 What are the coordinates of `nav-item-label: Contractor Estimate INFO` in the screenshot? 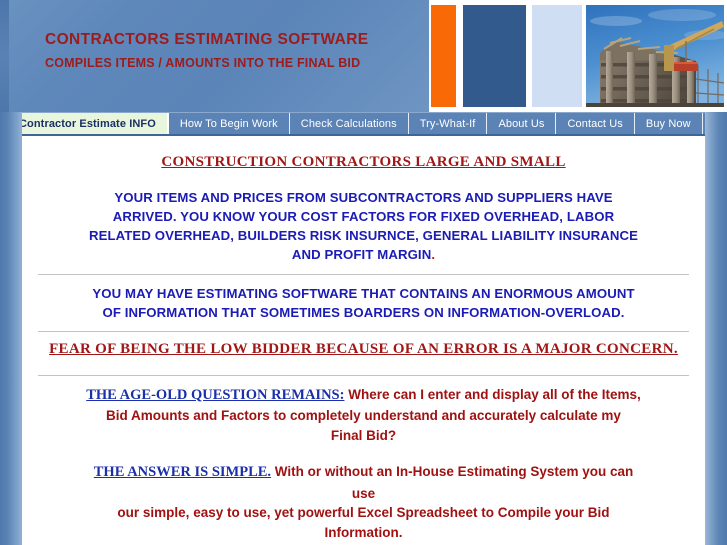 It's located at (87, 123).